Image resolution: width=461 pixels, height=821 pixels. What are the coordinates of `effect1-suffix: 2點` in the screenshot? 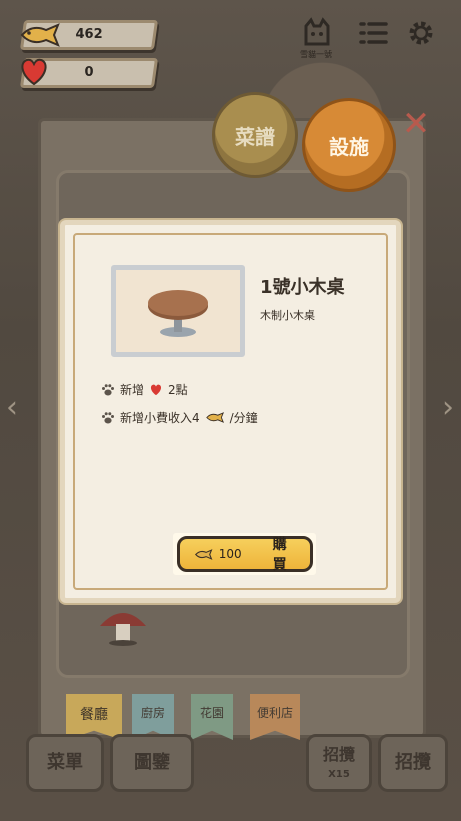 It's located at (178, 390).